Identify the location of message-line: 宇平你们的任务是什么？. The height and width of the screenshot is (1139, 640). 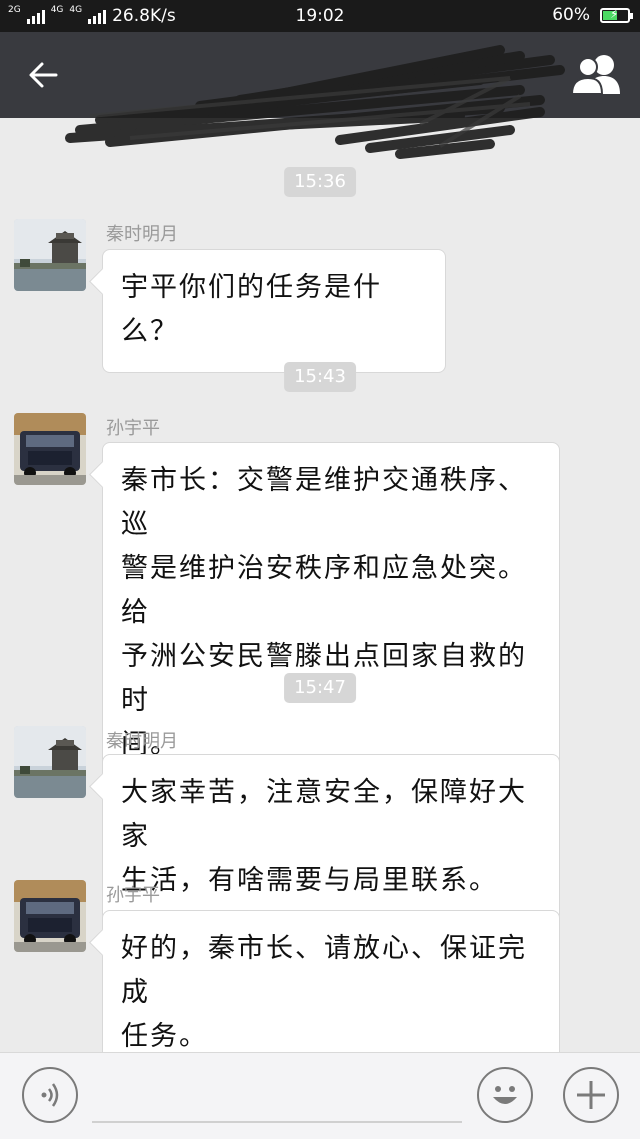
(251, 309).